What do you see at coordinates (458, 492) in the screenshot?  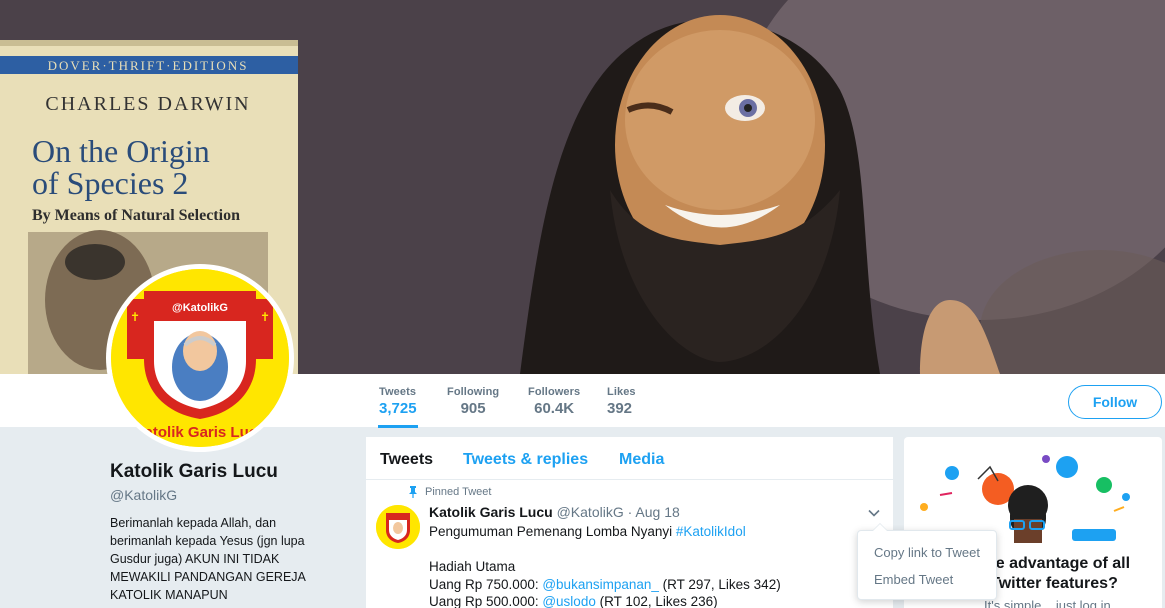 I see `pinned-label: Pinned Tweet` at bounding box center [458, 492].